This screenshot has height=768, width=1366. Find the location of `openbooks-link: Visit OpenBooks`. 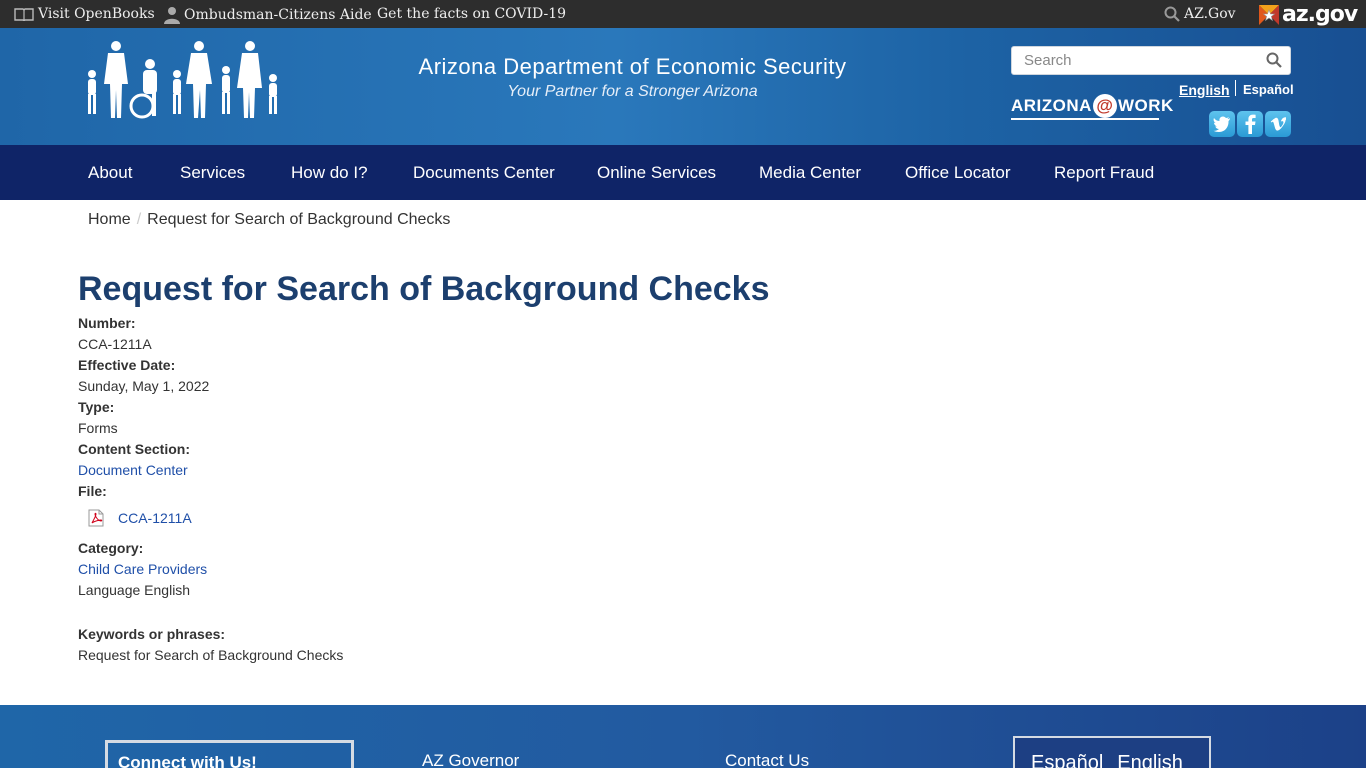

openbooks-link: Visit OpenBooks is located at coordinates (84, 14).